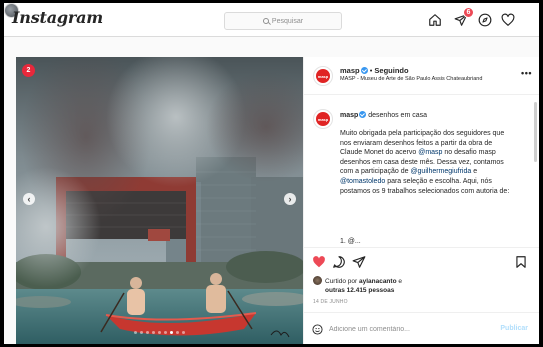 The image size is (543, 347). Describe the element at coordinates (330, 302) in the screenshot. I see `post-date: 14 DE JUNHO` at that location.